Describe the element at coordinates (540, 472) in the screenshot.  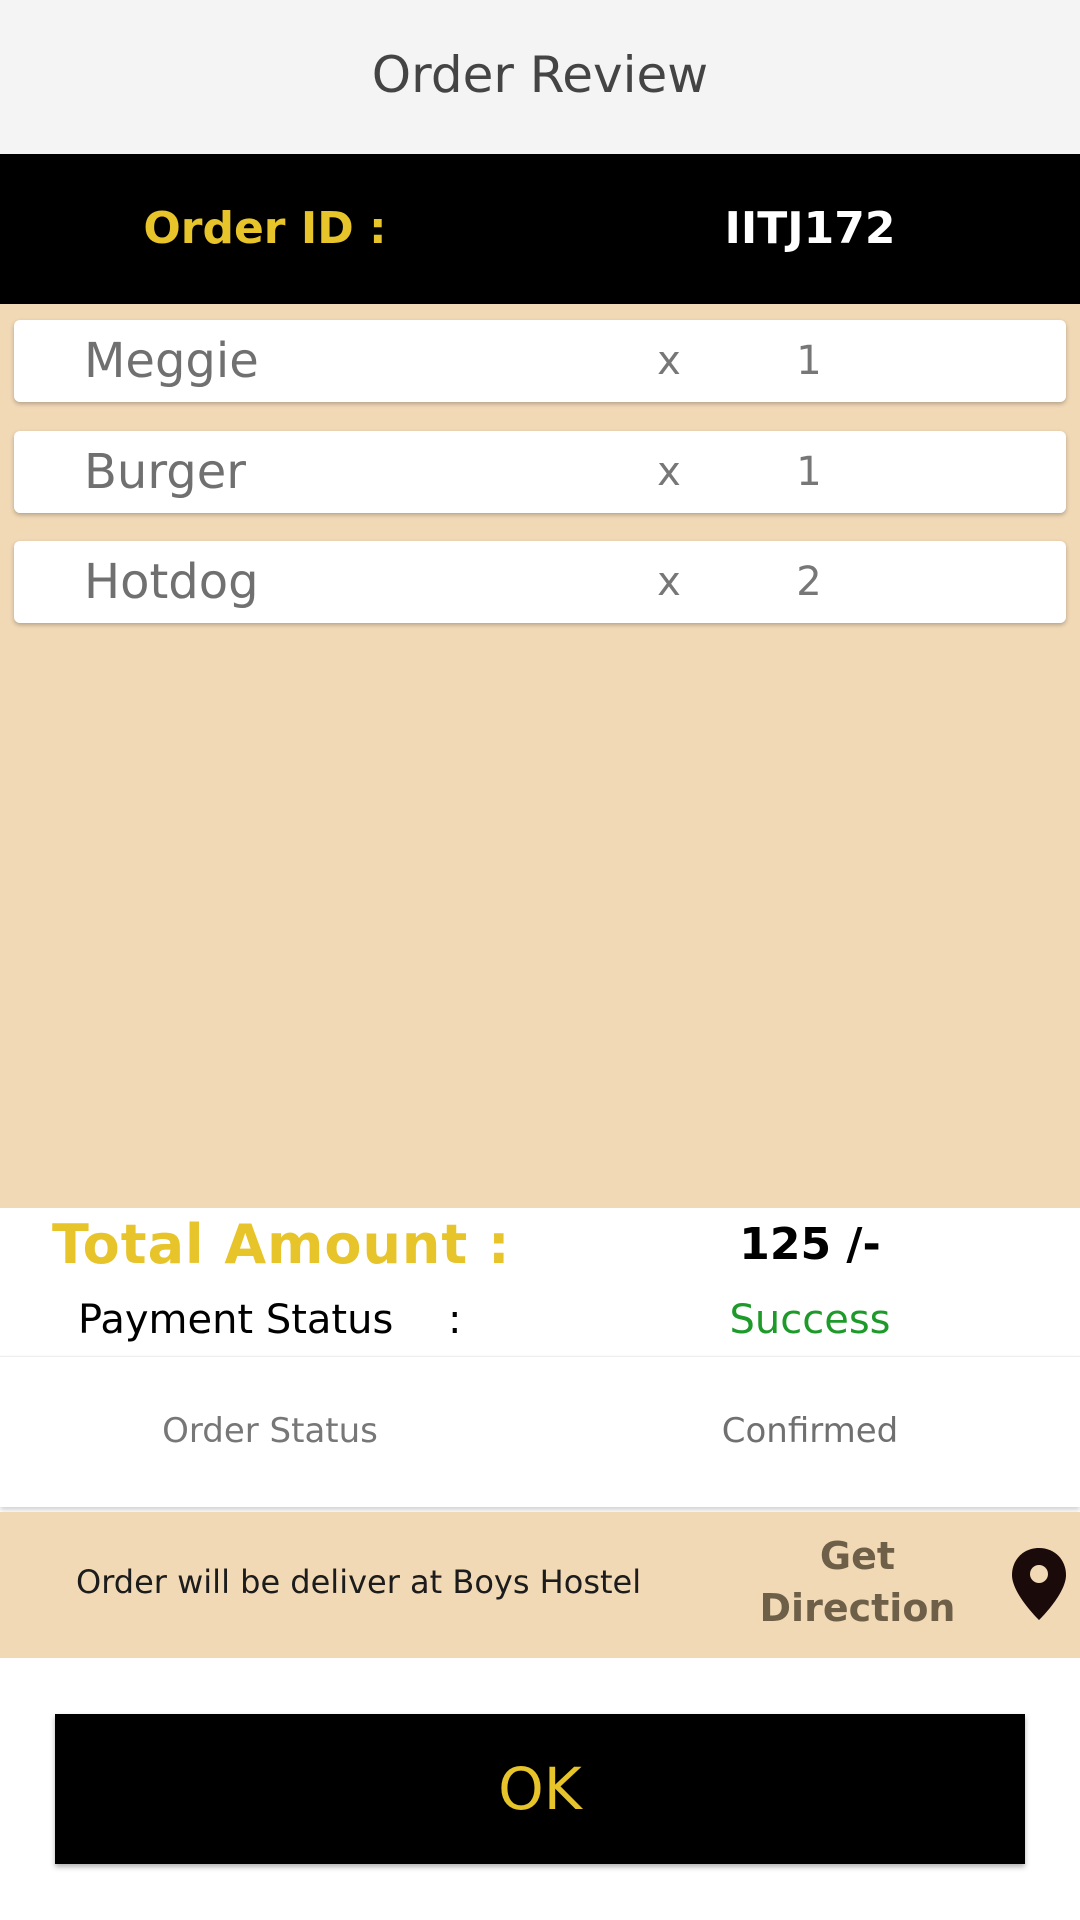
I see `list-item: Burger x 1` at that location.